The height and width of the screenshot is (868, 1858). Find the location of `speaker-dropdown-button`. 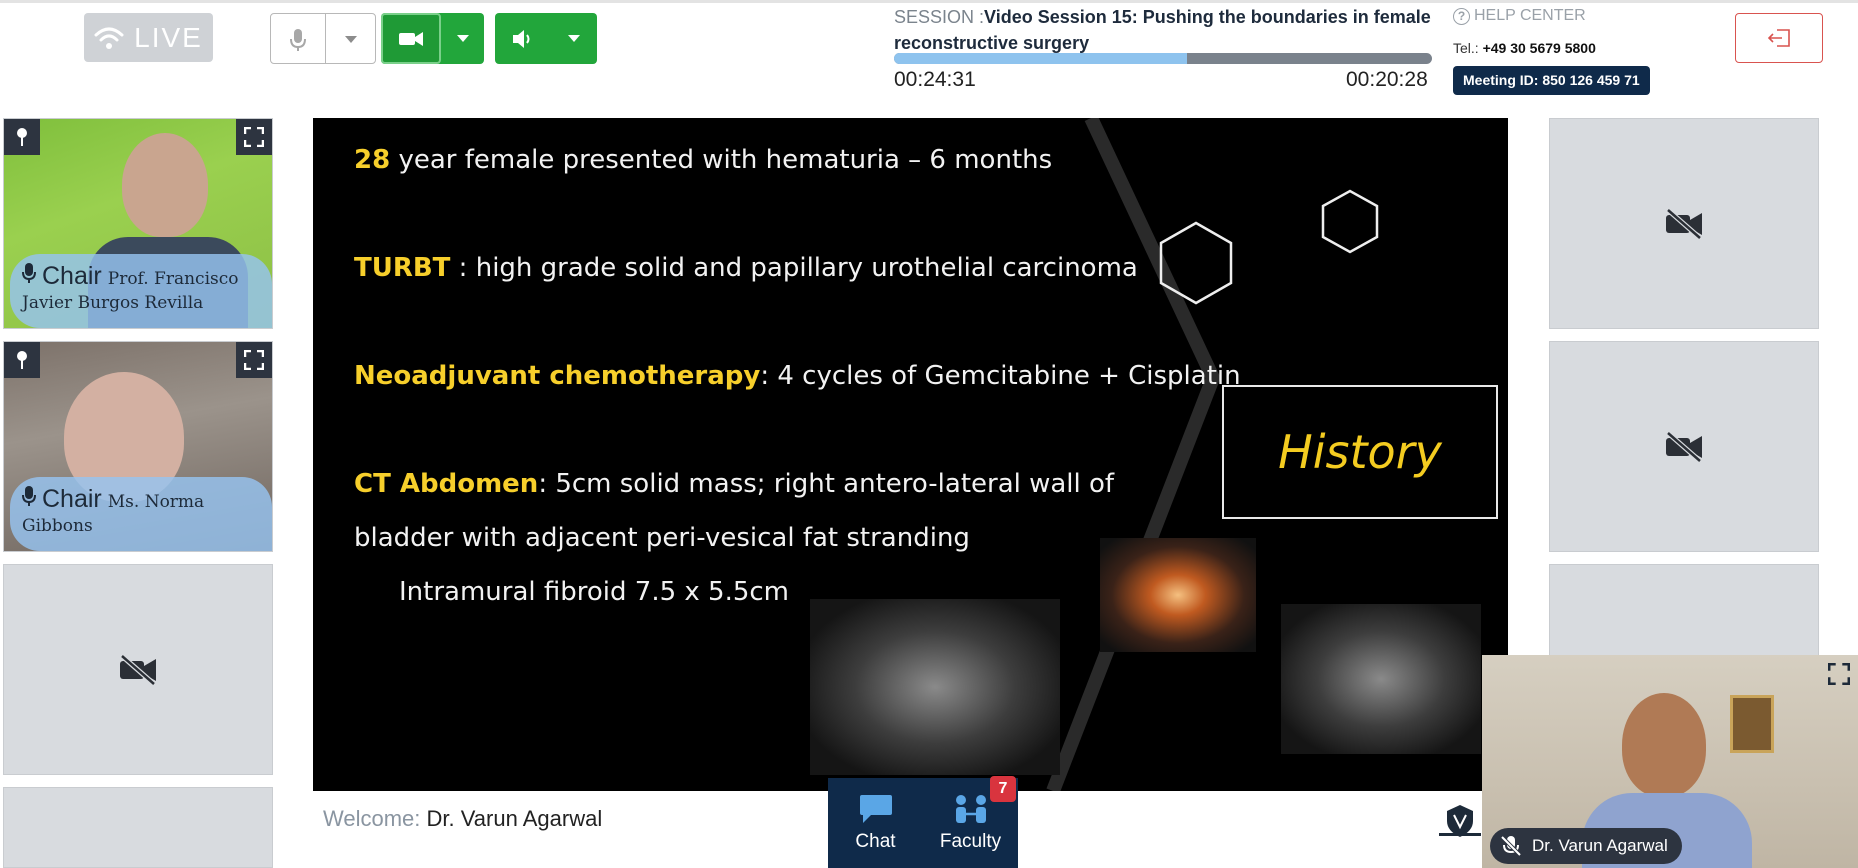

speaker-dropdown-button is located at coordinates (574, 38).